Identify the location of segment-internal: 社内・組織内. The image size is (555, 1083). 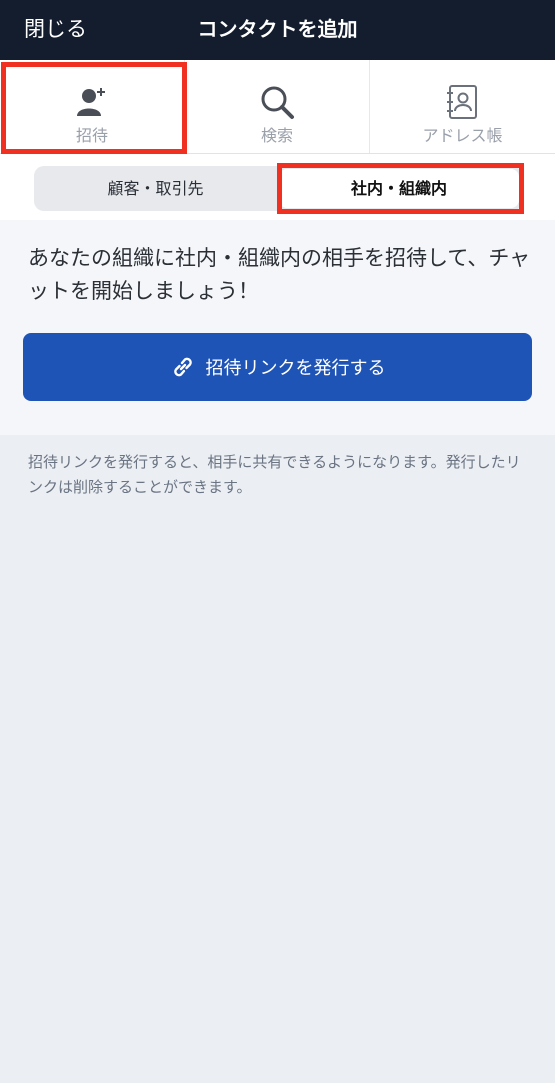
(399, 188).